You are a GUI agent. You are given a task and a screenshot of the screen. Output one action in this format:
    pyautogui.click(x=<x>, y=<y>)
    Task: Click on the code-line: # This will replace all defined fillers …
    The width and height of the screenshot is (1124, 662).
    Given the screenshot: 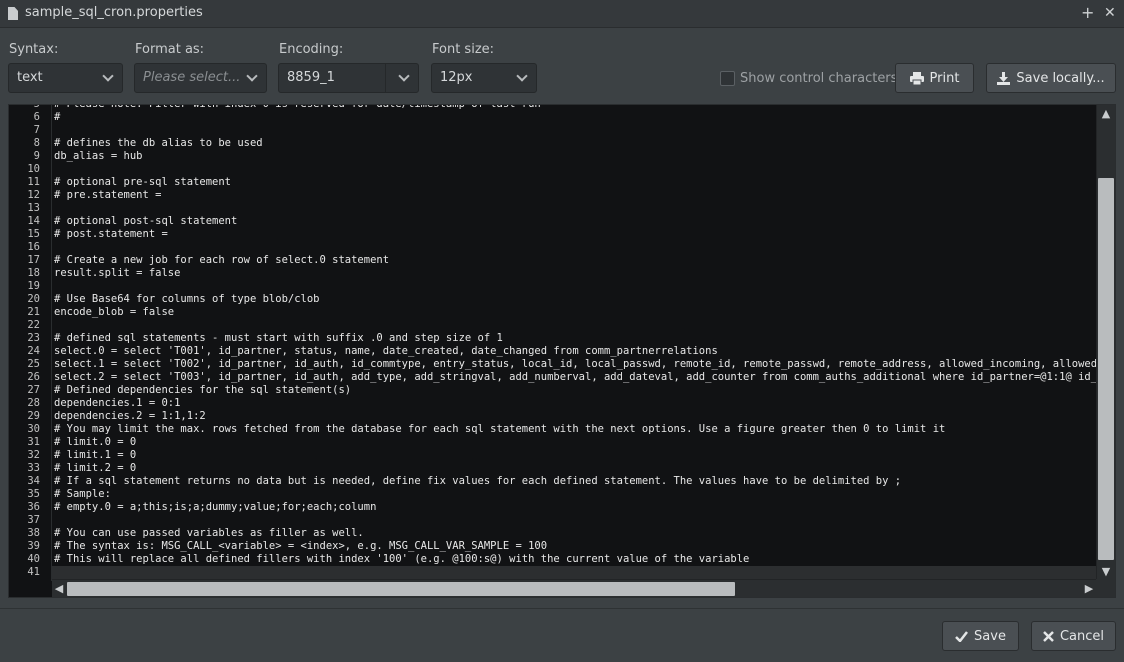 What is the action you would take?
    pyautogui.click(x=401, y=559)
    